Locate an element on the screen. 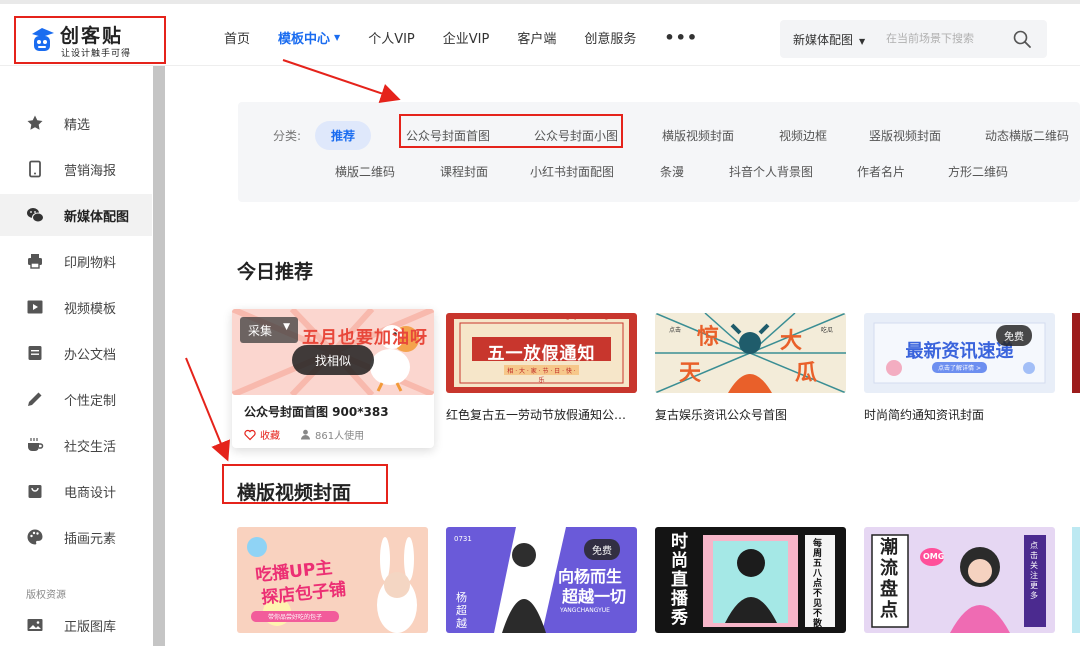  nav-label: 模板中心 is located at coordinates (304, 39).